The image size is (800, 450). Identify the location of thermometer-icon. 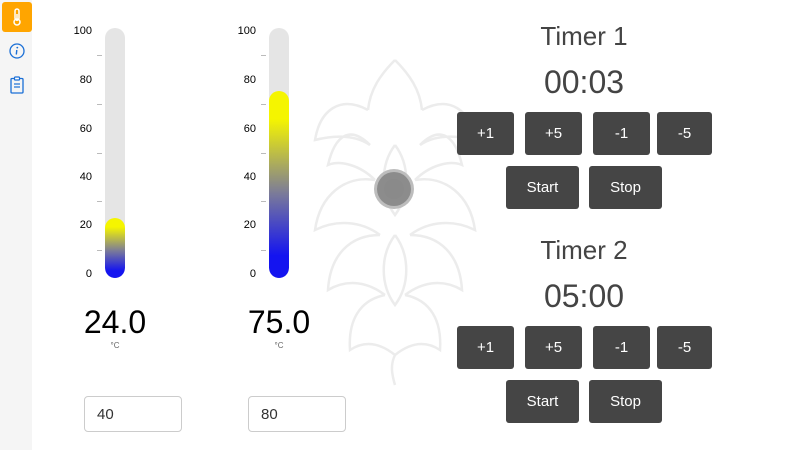
(17, 17).